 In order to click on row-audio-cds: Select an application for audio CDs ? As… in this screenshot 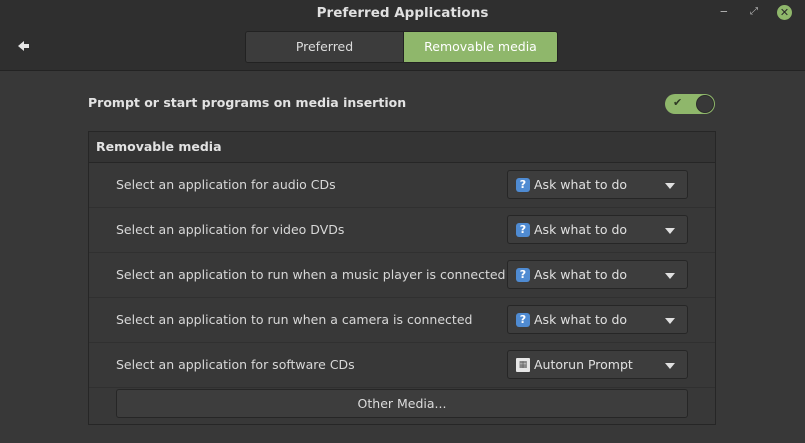, I will do `click(402, 185)`.